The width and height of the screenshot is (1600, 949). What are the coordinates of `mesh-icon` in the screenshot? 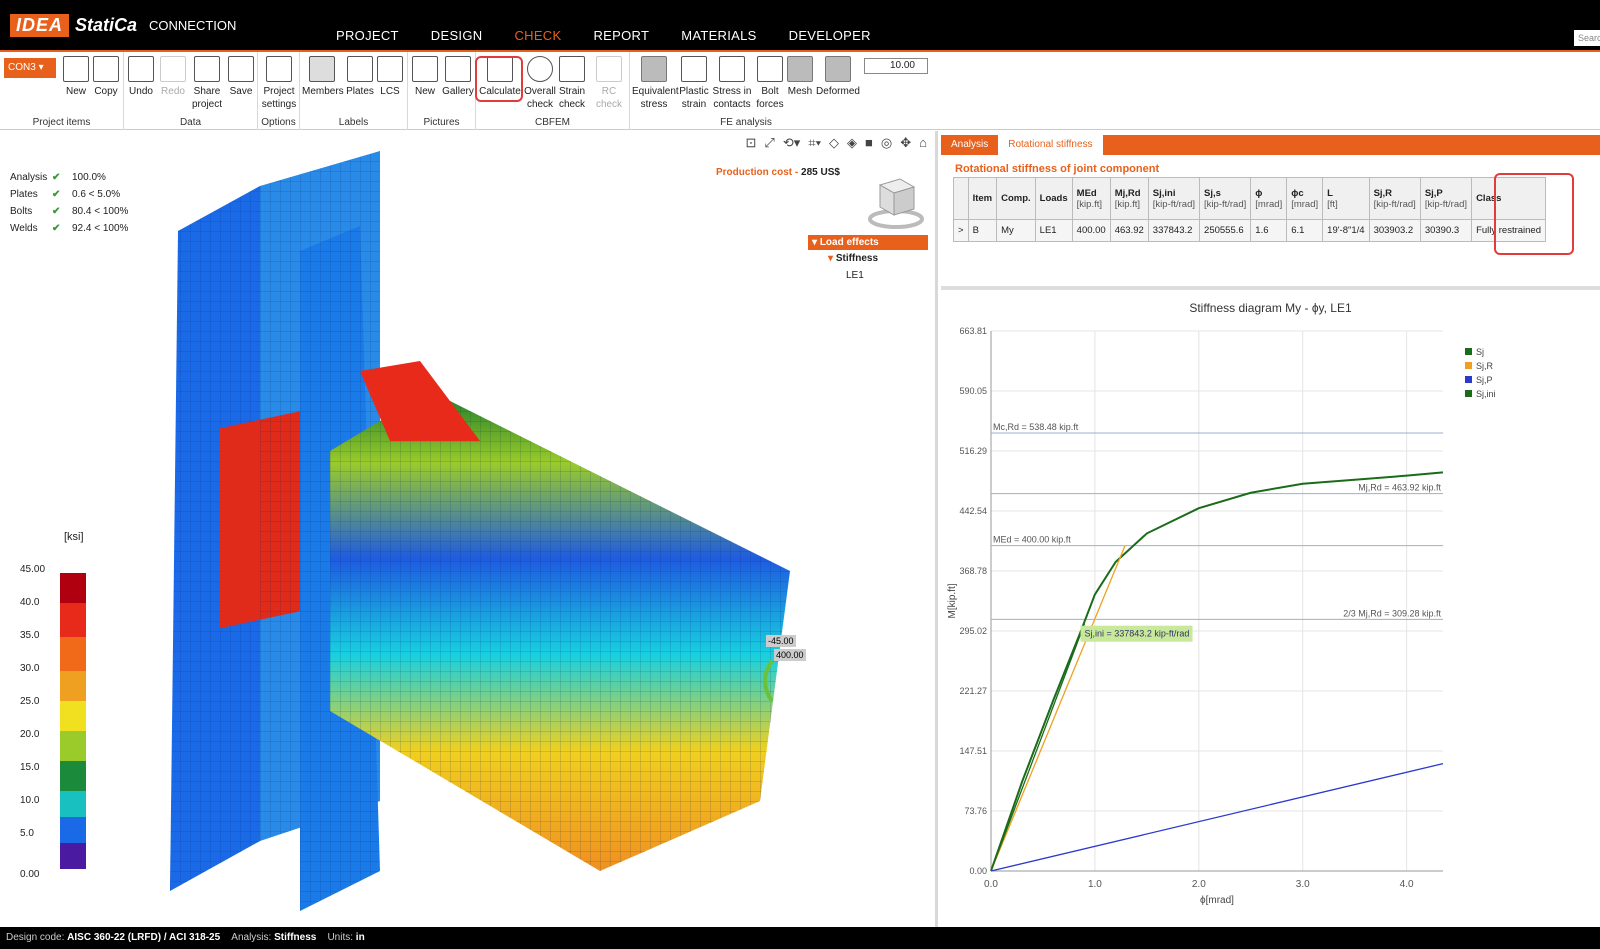 It's located at (800, 69).